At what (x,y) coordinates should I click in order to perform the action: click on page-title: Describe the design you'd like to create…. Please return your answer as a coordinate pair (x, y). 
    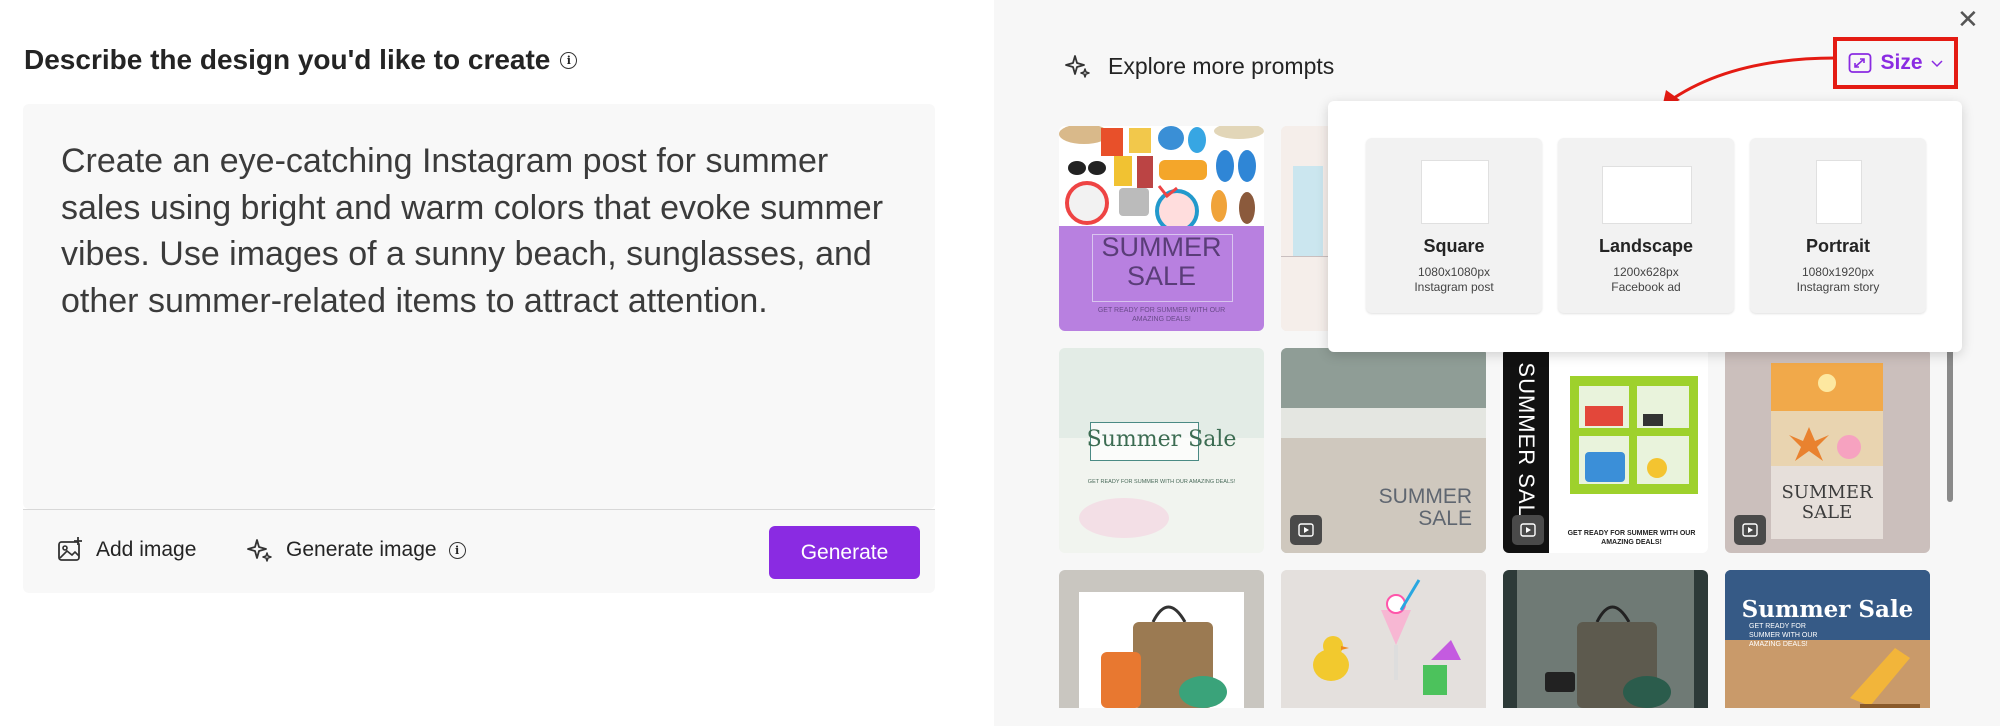
    Looking at the image, I should click on (301, 60).